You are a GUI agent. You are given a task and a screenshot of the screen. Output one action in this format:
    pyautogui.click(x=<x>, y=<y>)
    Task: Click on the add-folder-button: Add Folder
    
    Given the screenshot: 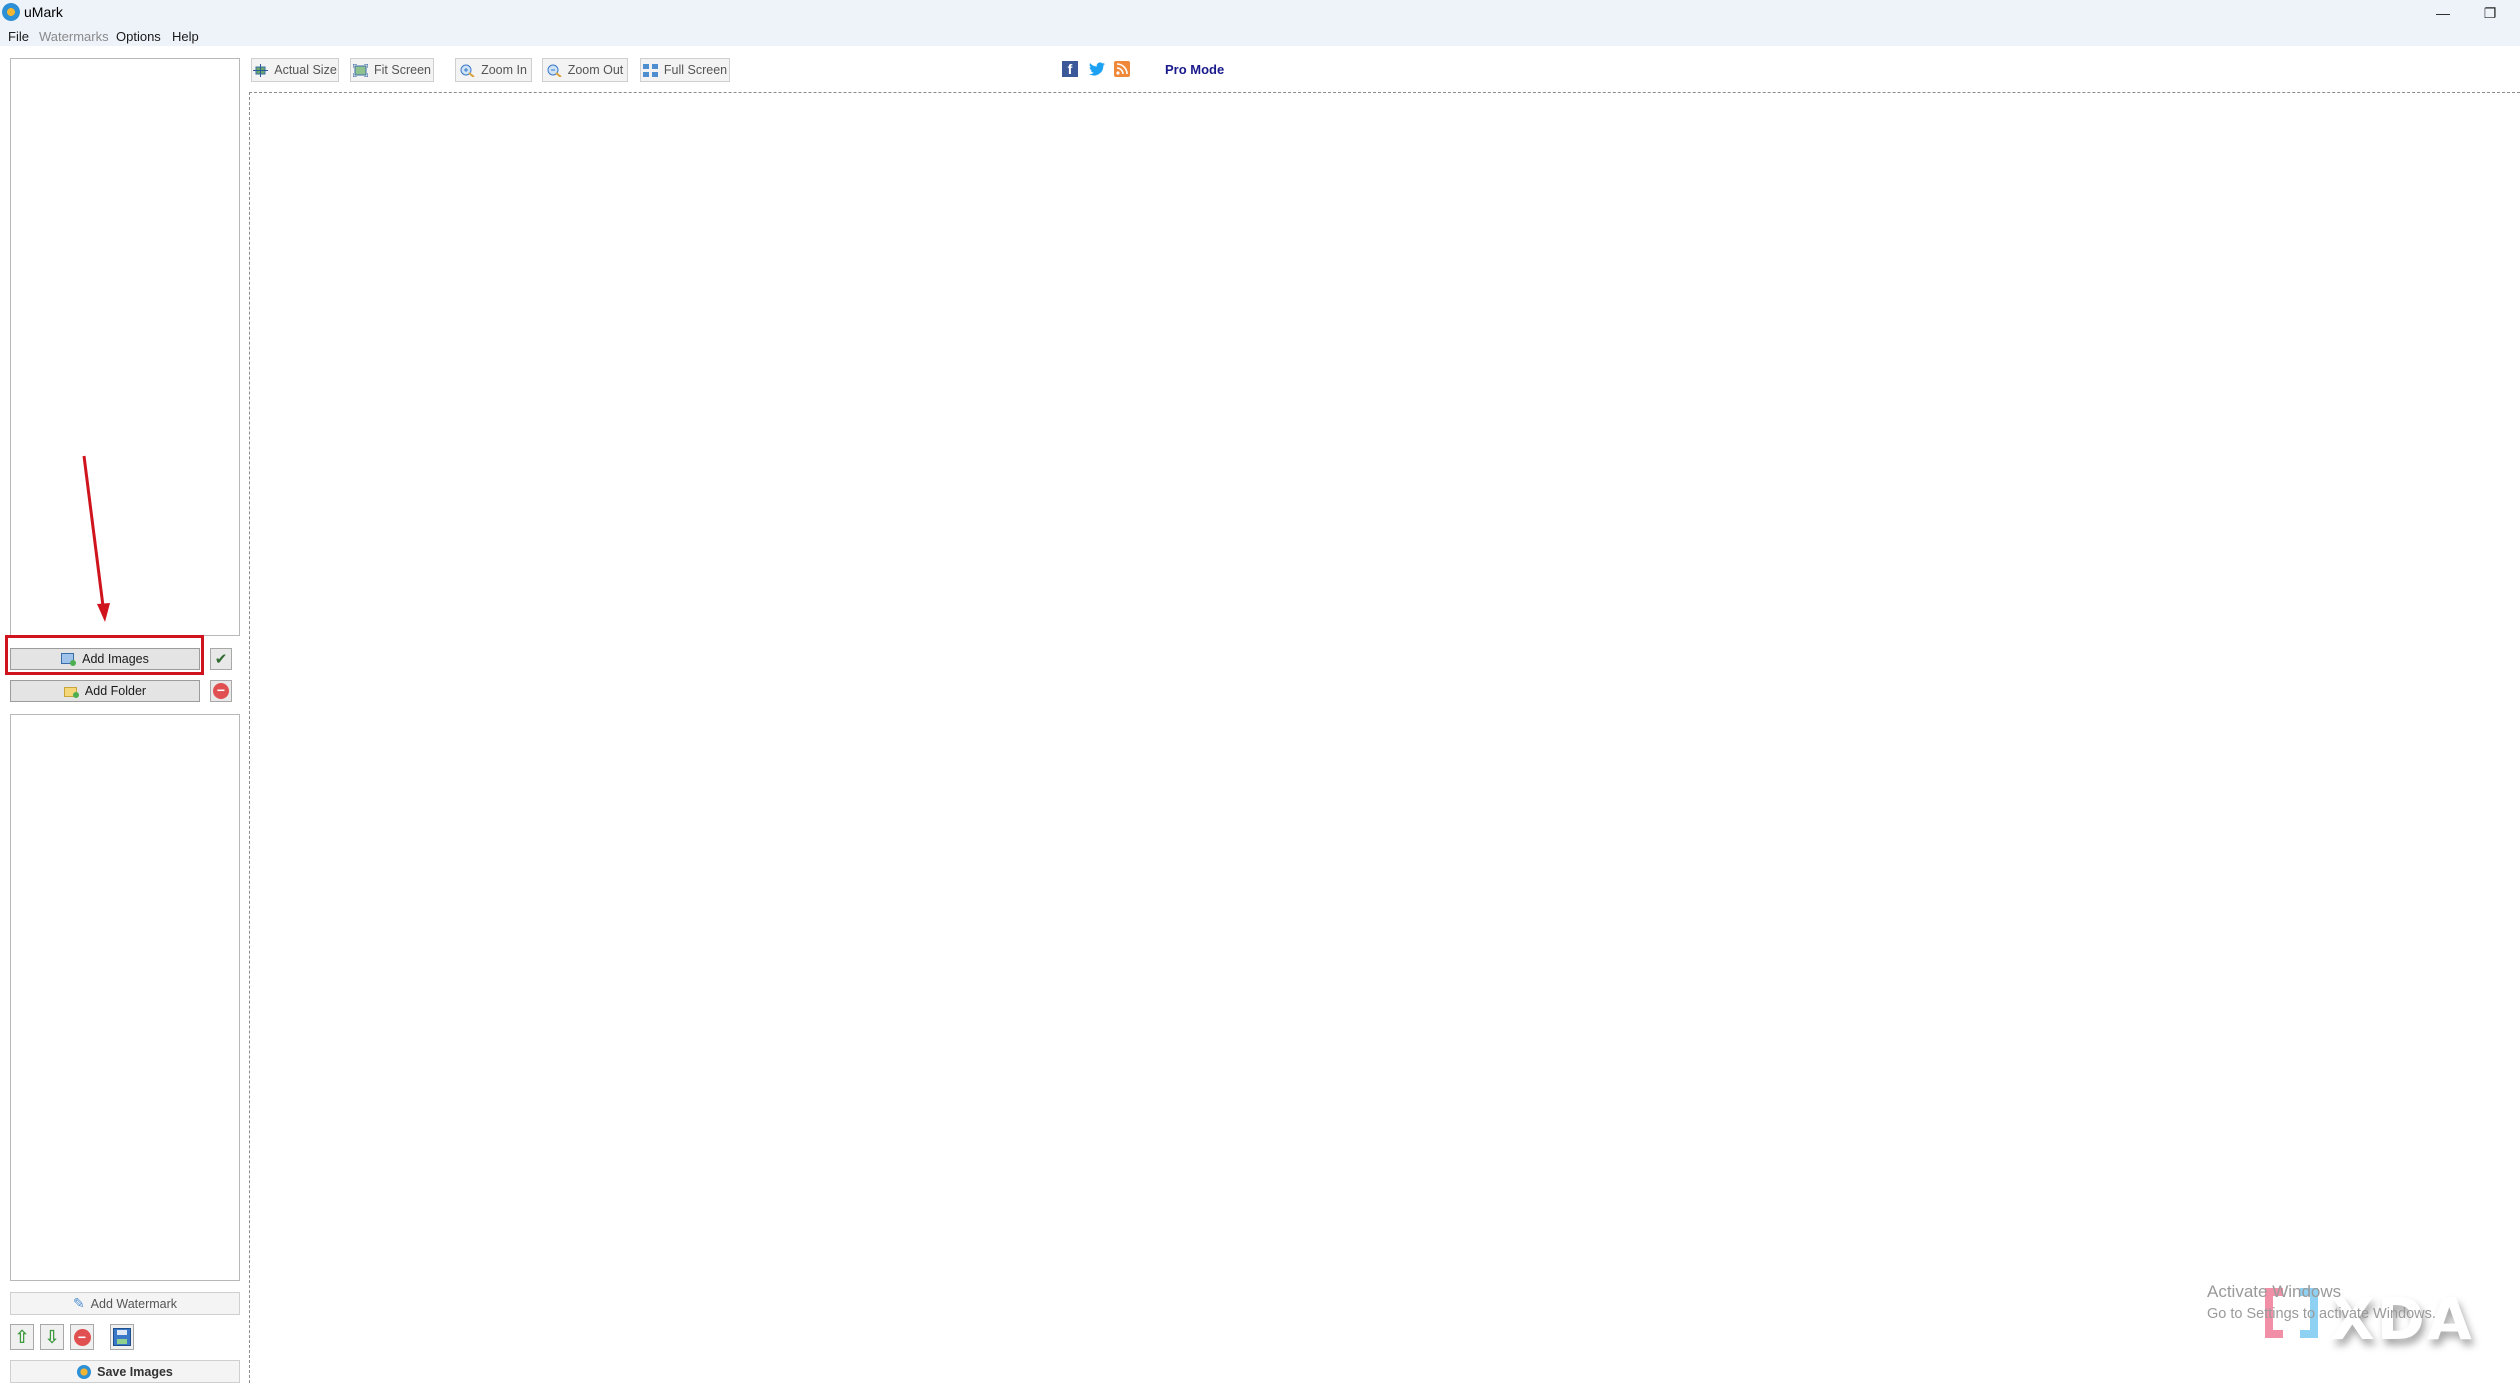 What is the action you would take?
    pyautogui.click(x=105, y=691)
    